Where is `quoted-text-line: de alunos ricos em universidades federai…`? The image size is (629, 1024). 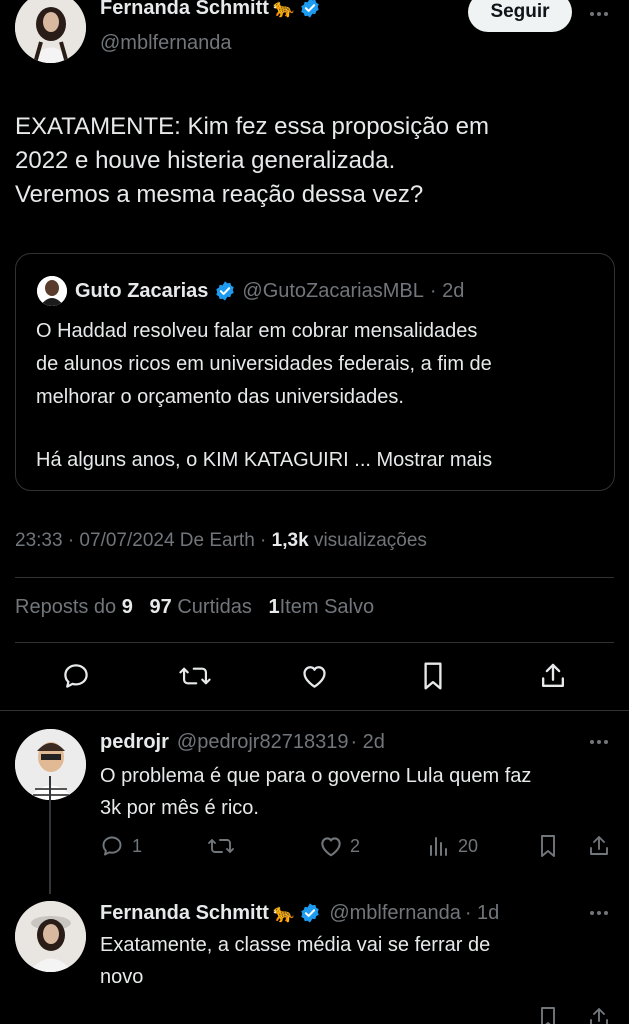 quoted-text-line: de alunos ricos em universidades federai… is located at coordinates (264, 364).